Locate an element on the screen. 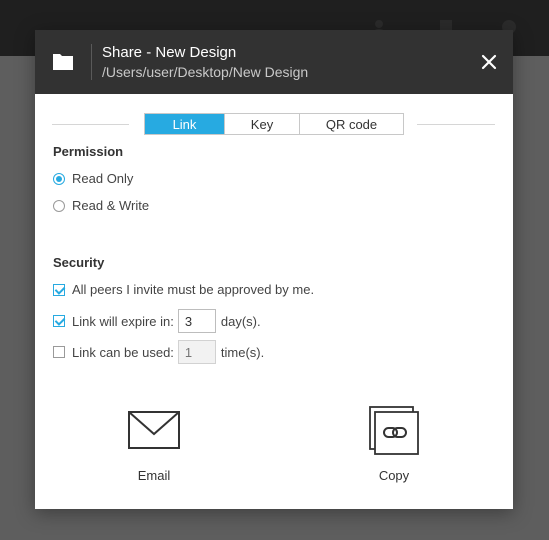 This screenshot has height=540, width=549. email-button: Email is located at coordinates (154, 444).